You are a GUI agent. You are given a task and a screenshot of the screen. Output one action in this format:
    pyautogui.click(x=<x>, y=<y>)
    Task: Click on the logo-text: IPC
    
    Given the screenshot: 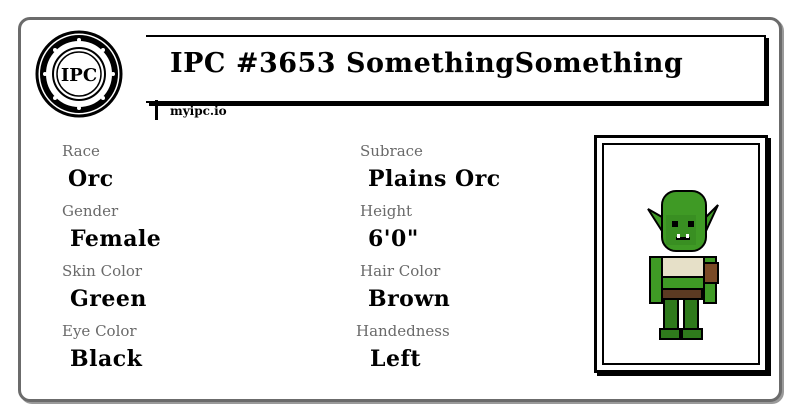 What is the action you would take?
    pyautogui.click(x=79, y=75)
    